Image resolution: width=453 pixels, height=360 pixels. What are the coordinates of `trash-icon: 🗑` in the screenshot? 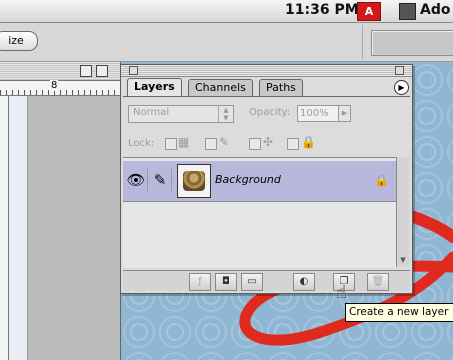 It's located at (378, 282).